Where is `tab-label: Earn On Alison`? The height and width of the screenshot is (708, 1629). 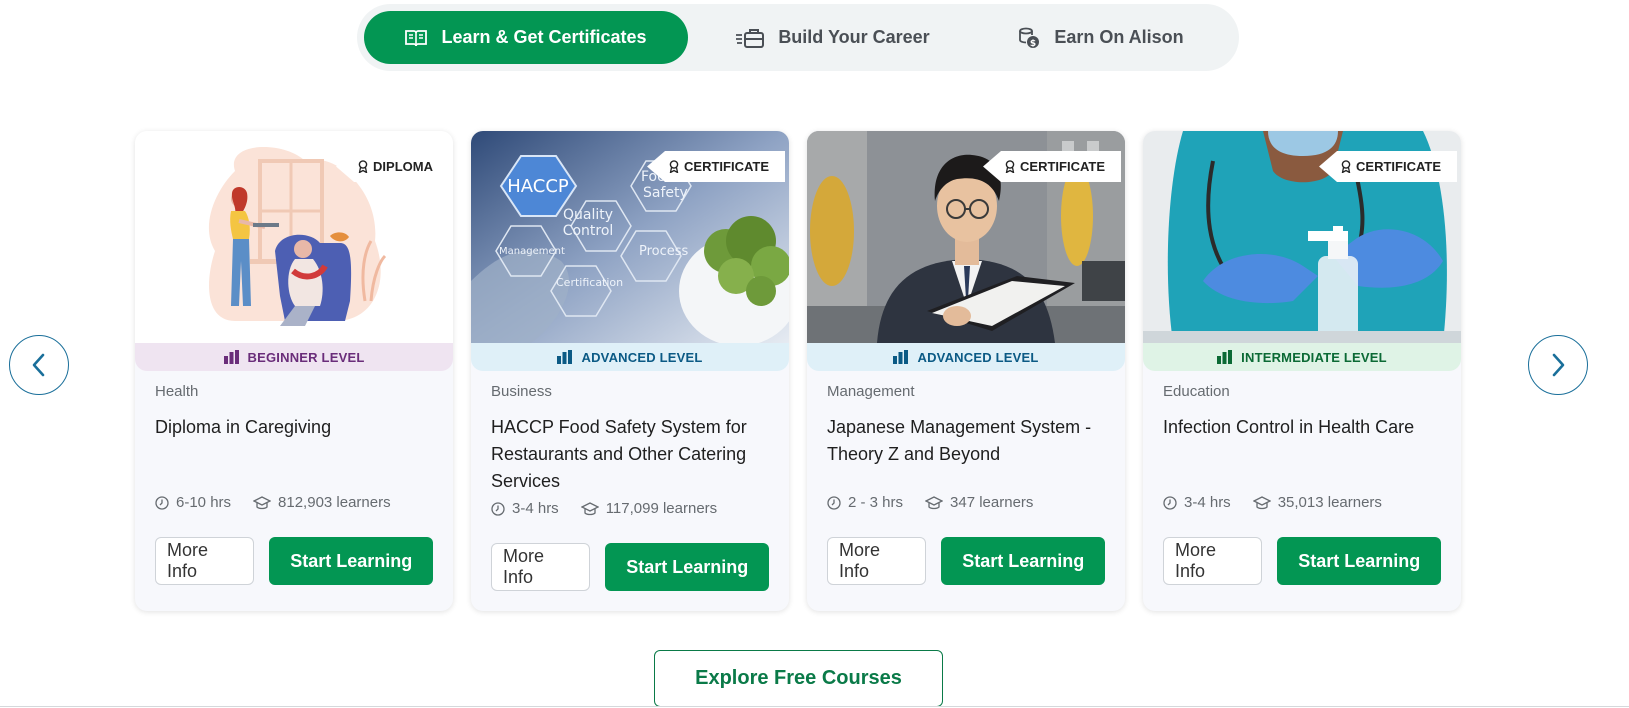
tab-label: Earn On Alison is located at coordinates (1119, 37).